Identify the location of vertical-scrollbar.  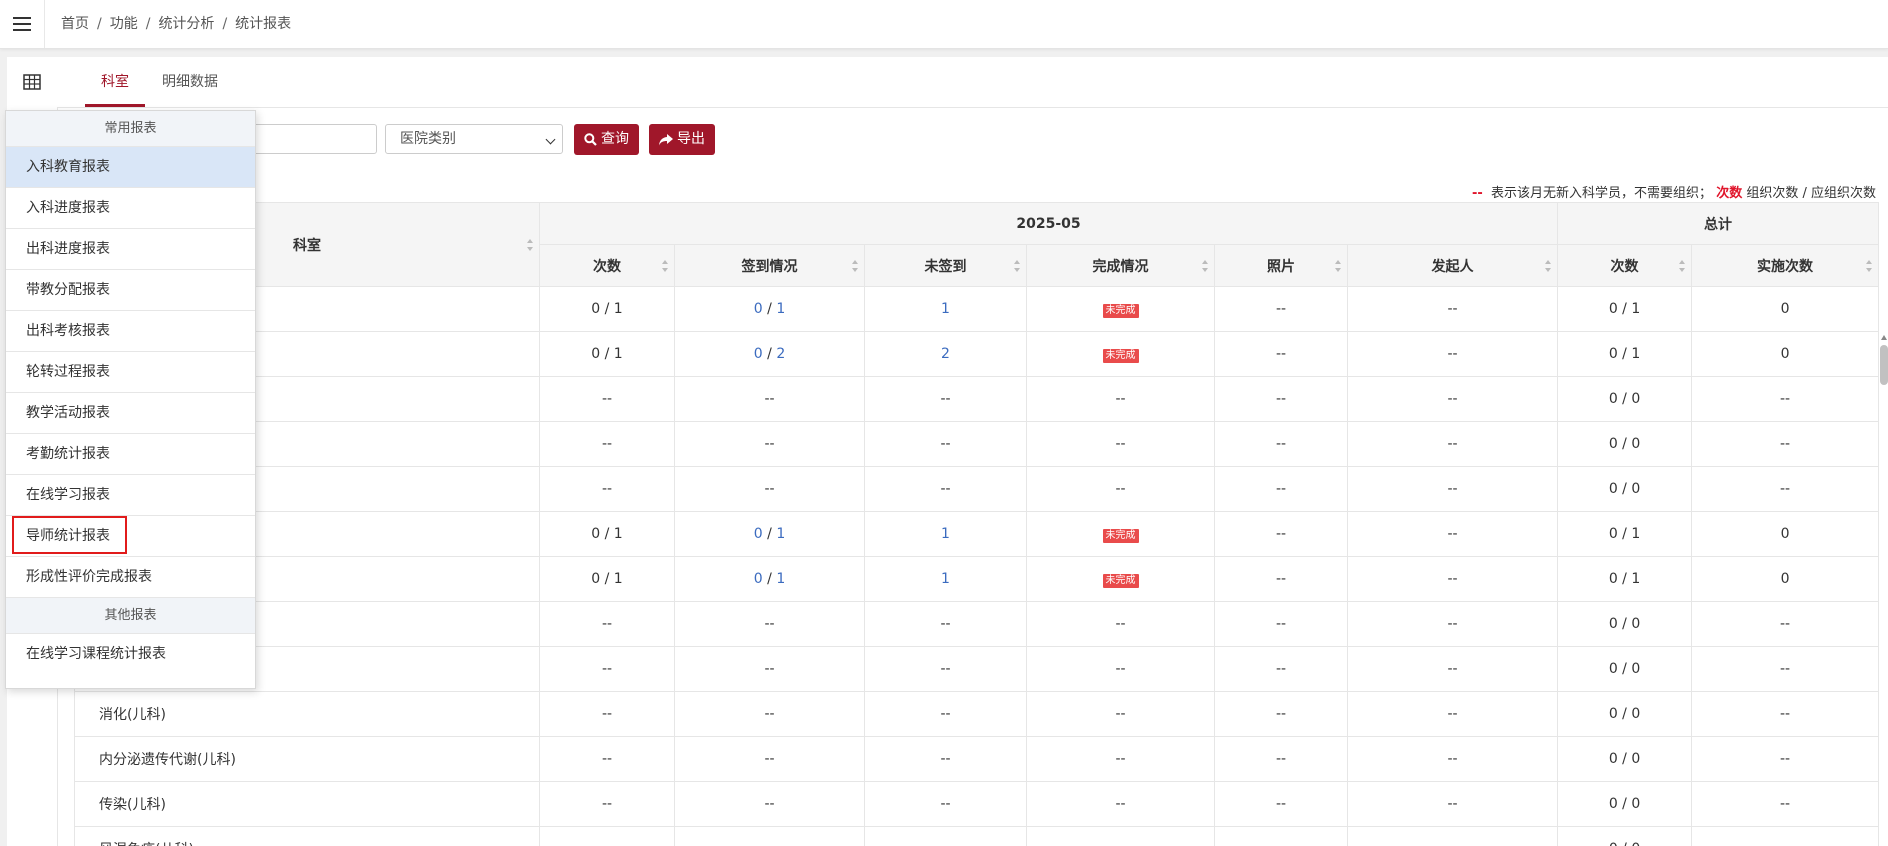
(1884, 365).